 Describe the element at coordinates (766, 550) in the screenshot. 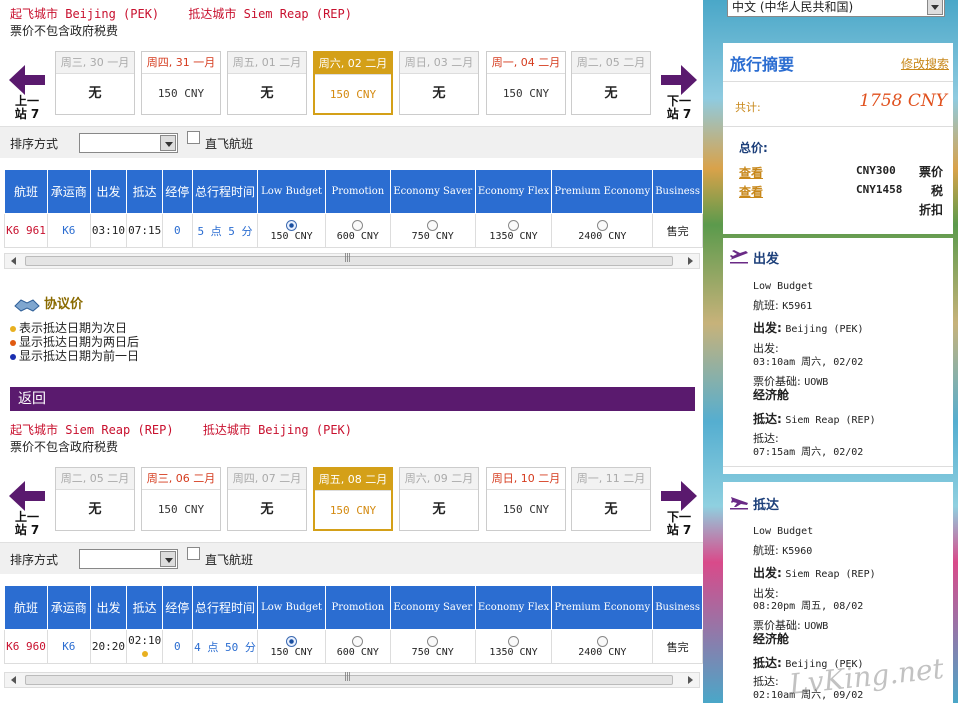

I see `flight-label: 航班:` at that location.